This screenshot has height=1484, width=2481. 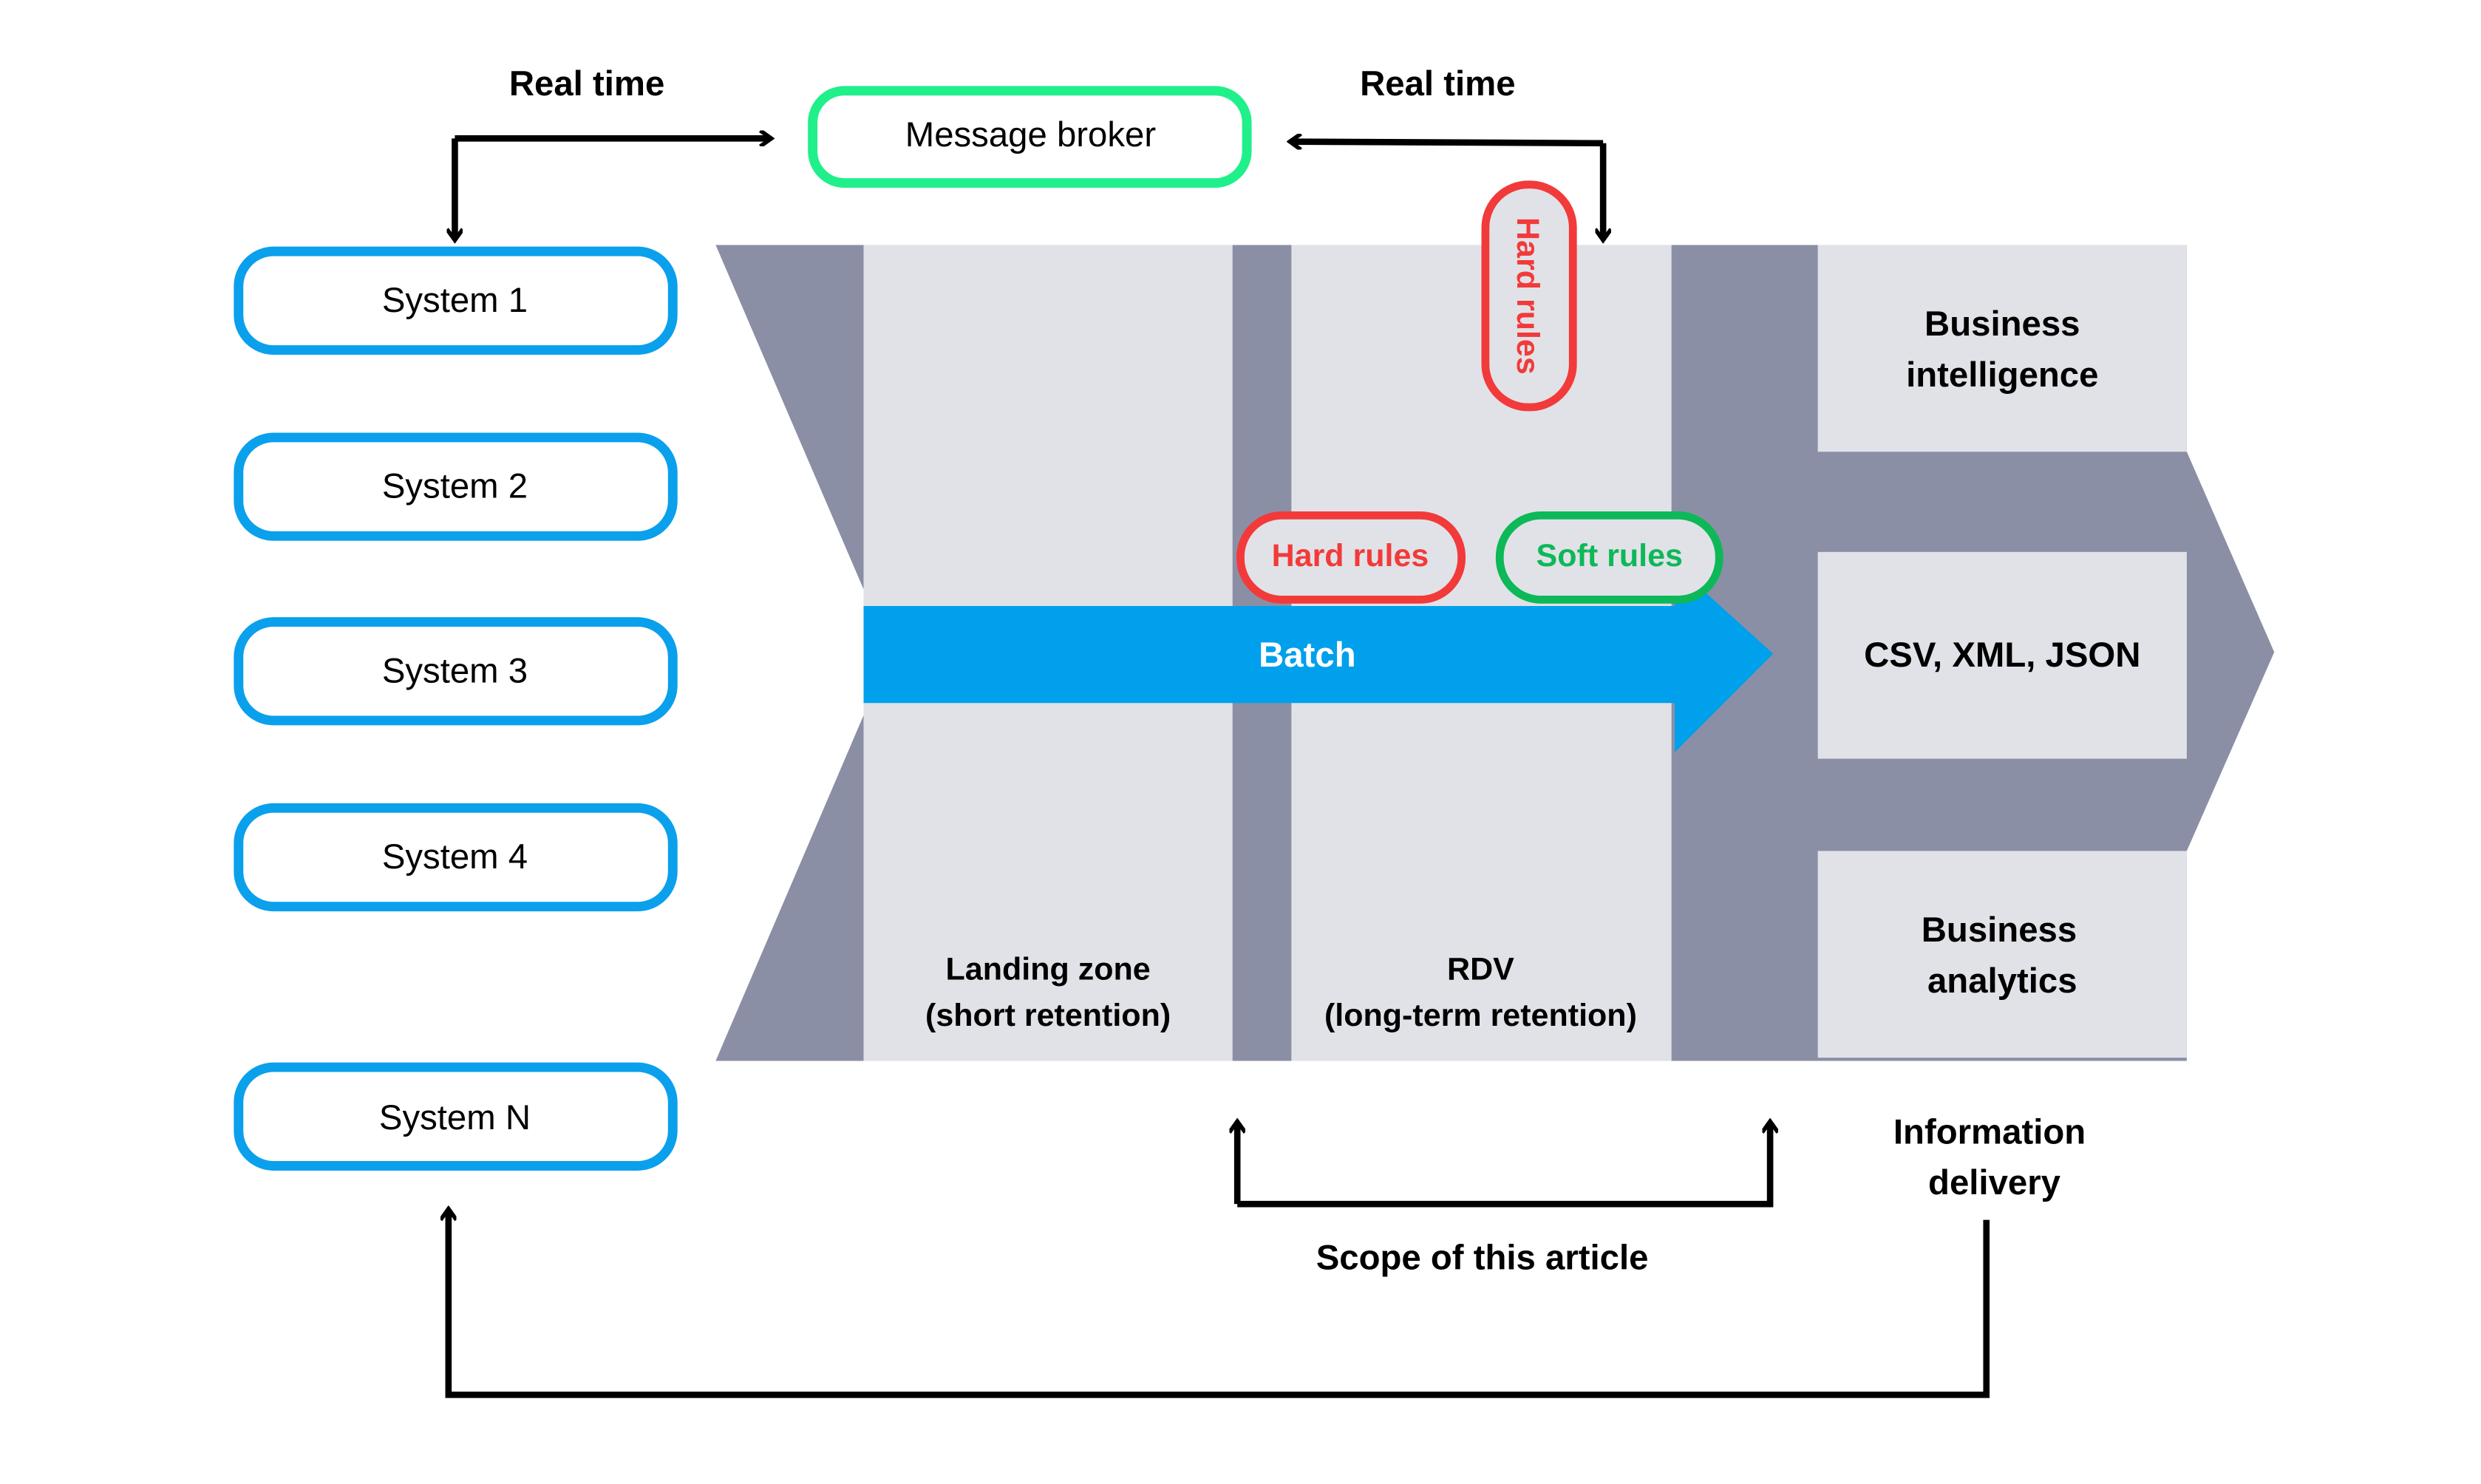 I want to click on landing-zone-label: Landing zone, so click(x=1048, y=969).